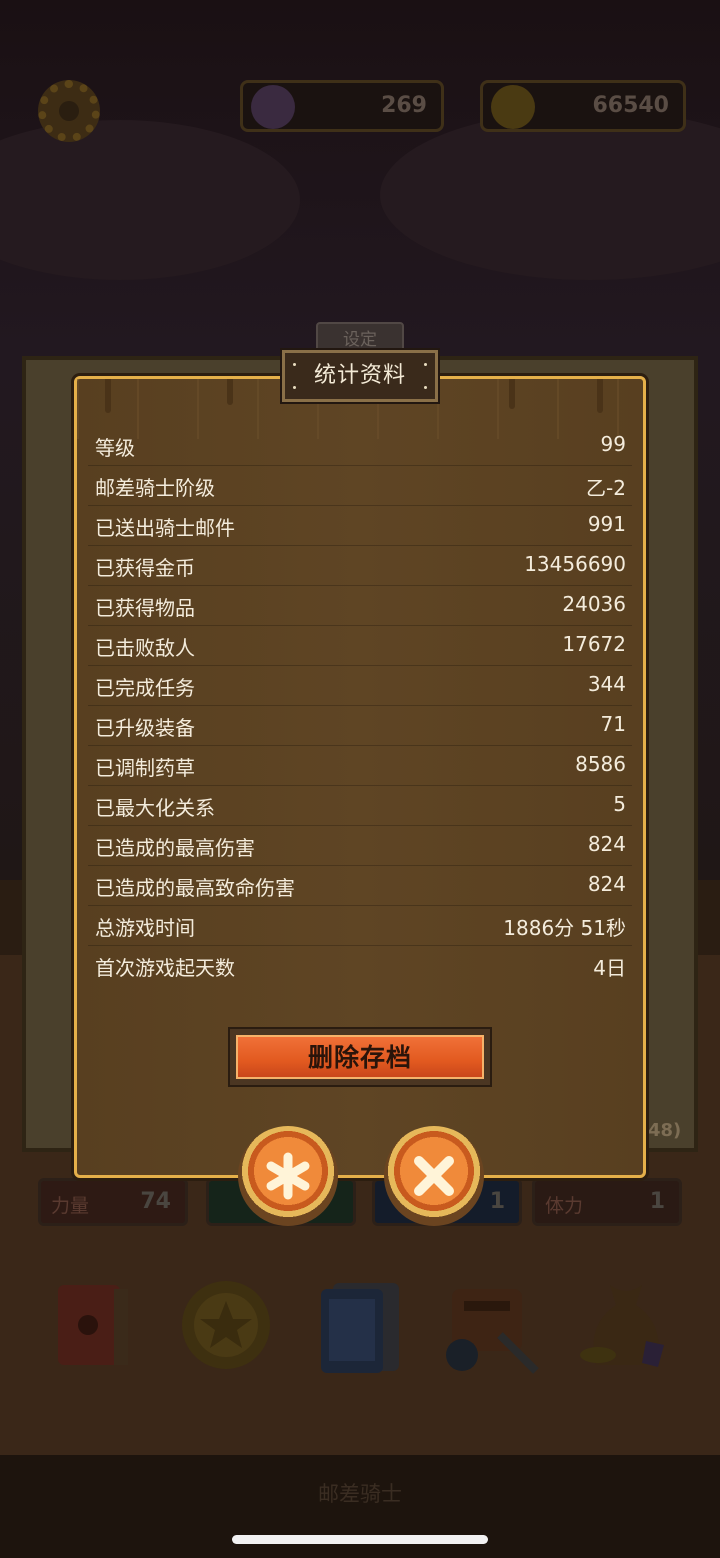 This screenshot has height=1558, width=720. What do you see at coordinates (630, 105) in the screenshot?
I see `coin-count: 66540` at bounding box center [630, 105].